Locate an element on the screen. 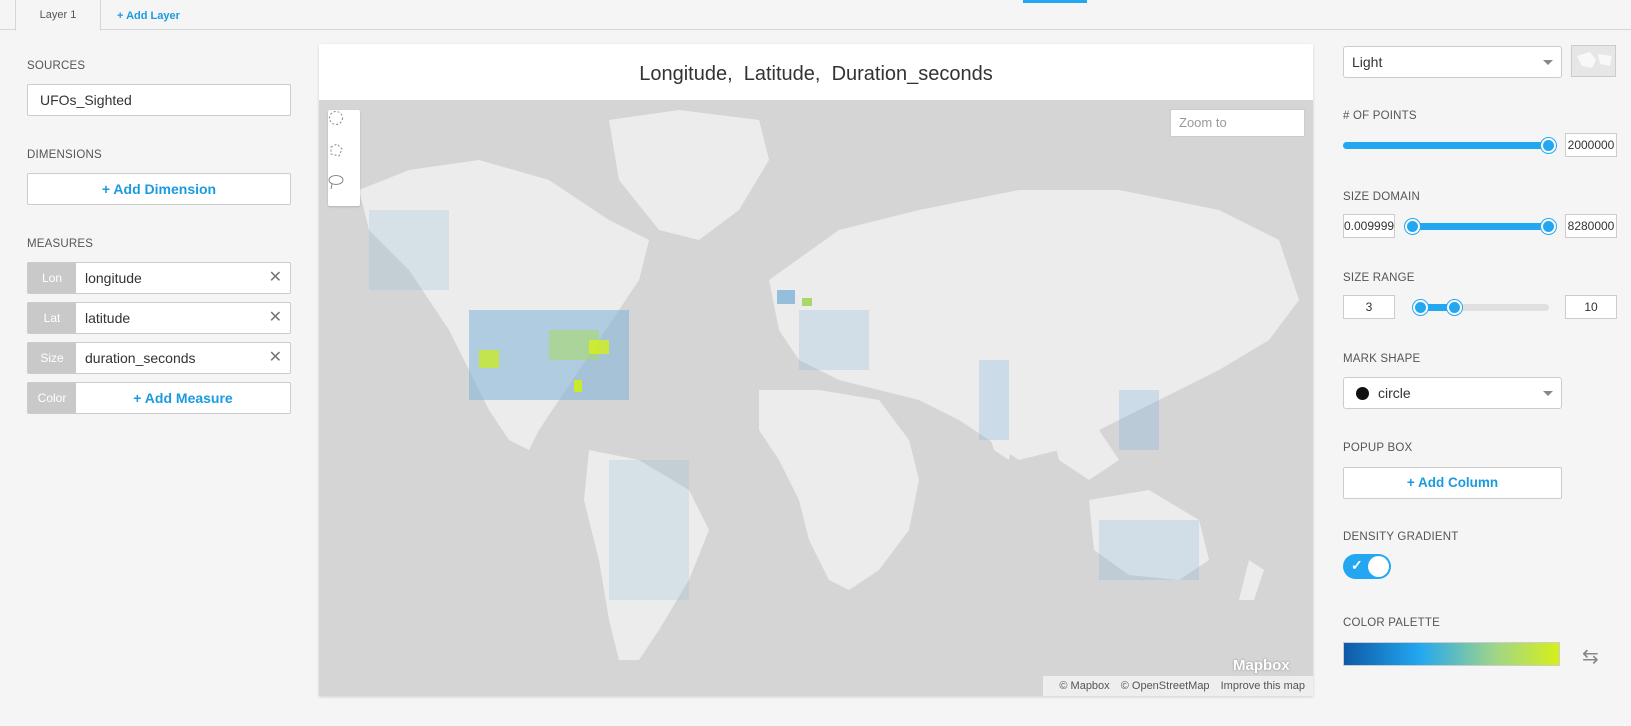 The height and width of the screenshot is (726, 1631). mapbox-attribution-link: © Mapbox is located at coordinates (1084, 686).